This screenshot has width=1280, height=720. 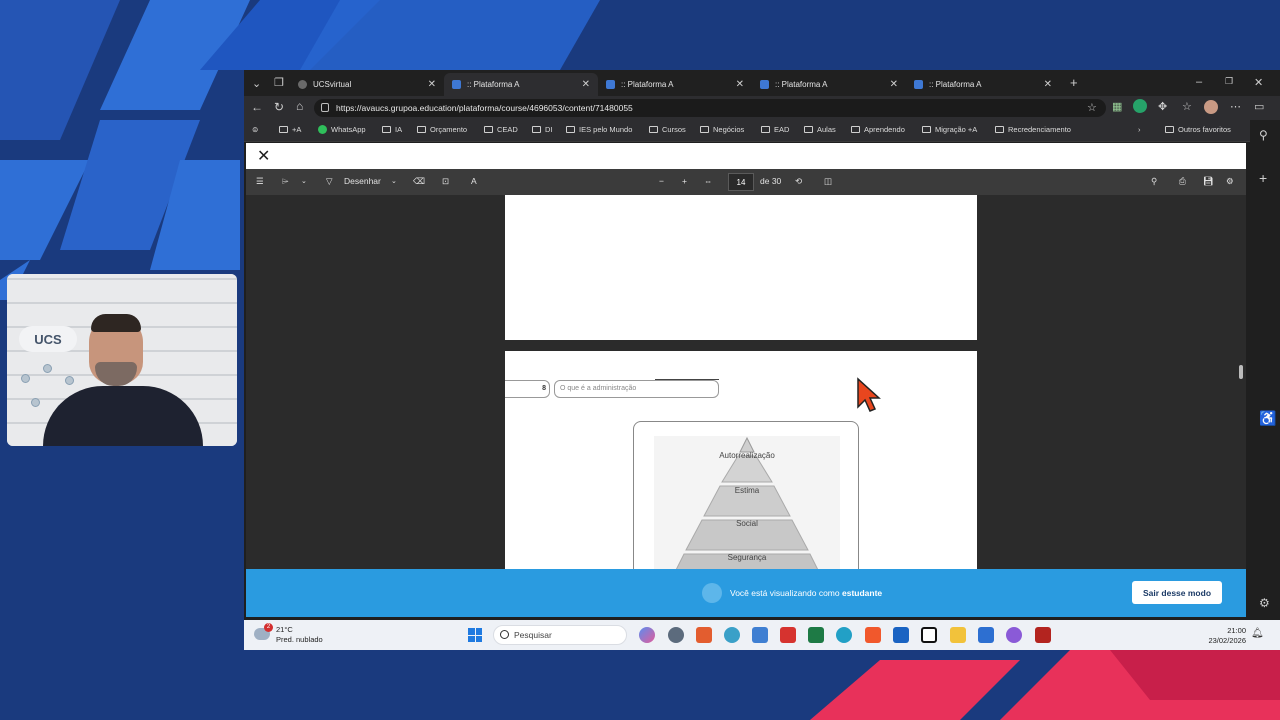 I want to click on page-number-value: 14, so click(x=741, y=182).